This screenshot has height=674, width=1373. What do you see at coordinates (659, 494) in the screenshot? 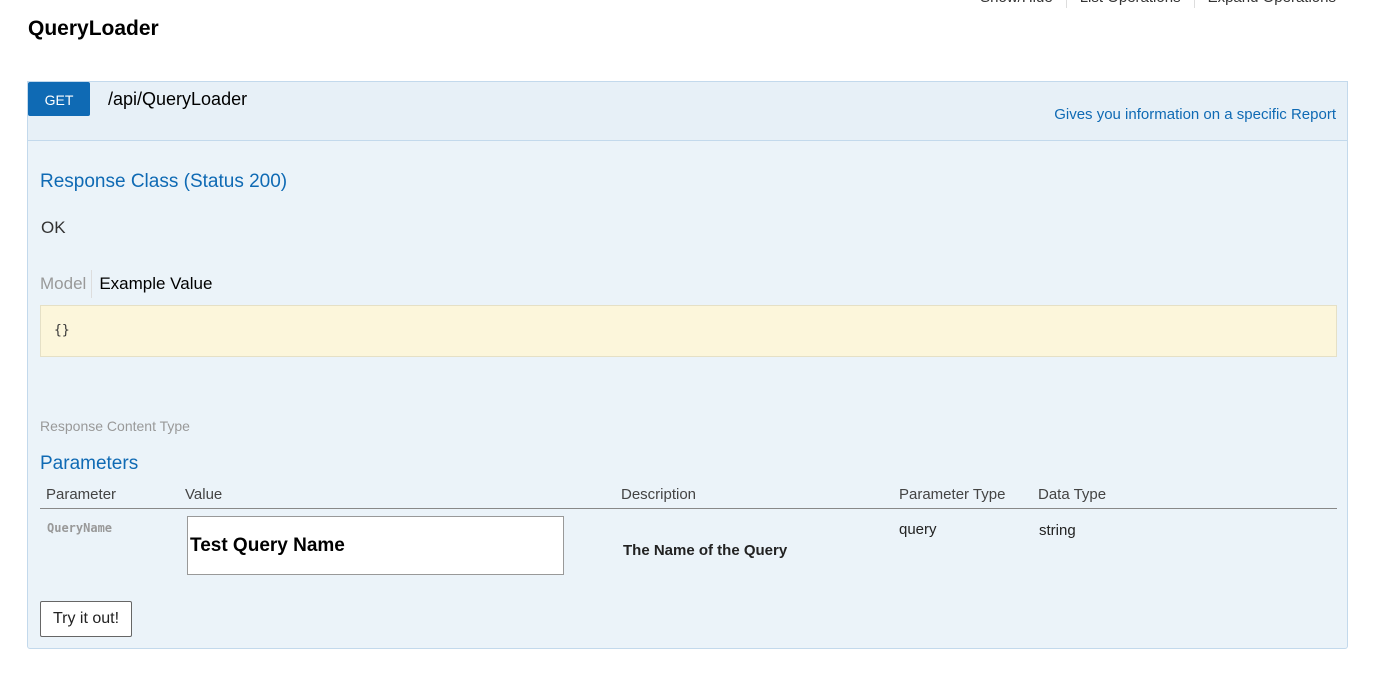
I see `col-header-description: Description` at bounding box center [659, 494].